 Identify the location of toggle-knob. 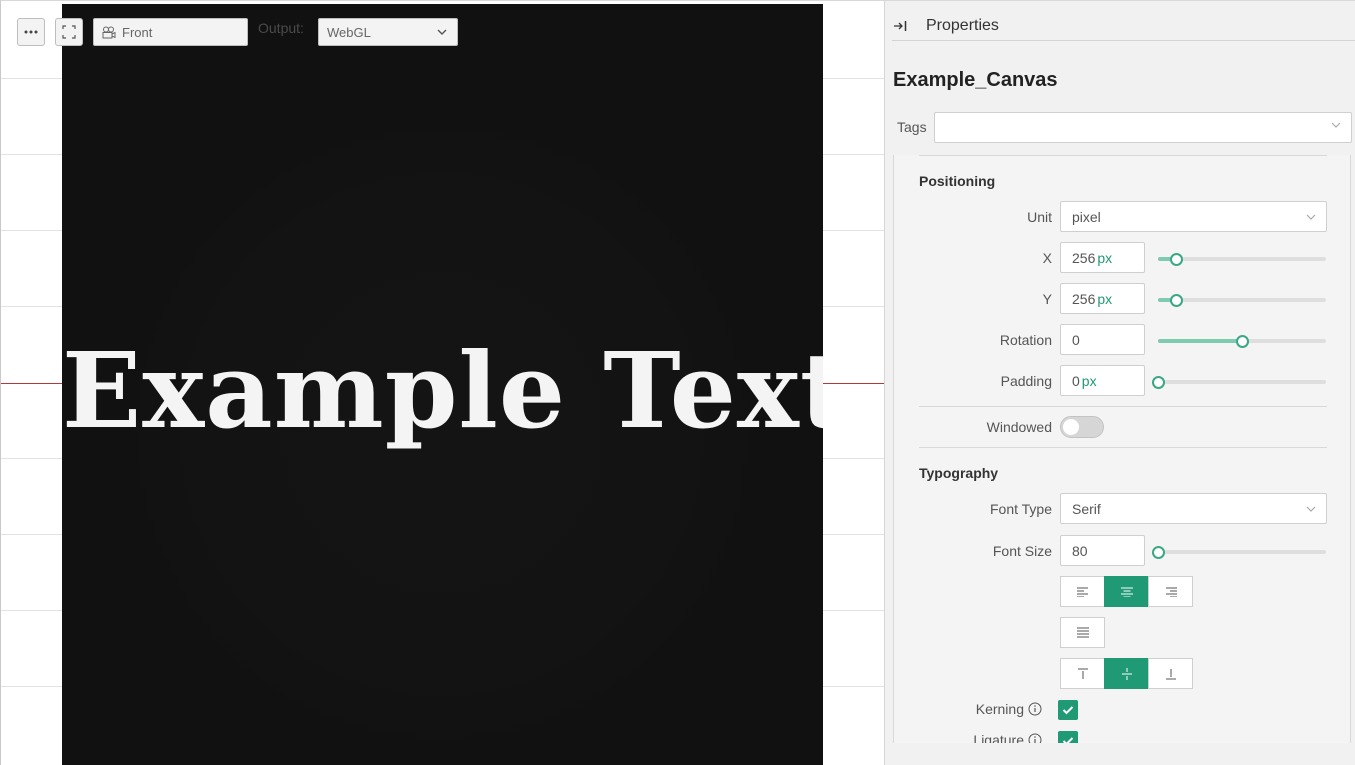
(1071, 427).